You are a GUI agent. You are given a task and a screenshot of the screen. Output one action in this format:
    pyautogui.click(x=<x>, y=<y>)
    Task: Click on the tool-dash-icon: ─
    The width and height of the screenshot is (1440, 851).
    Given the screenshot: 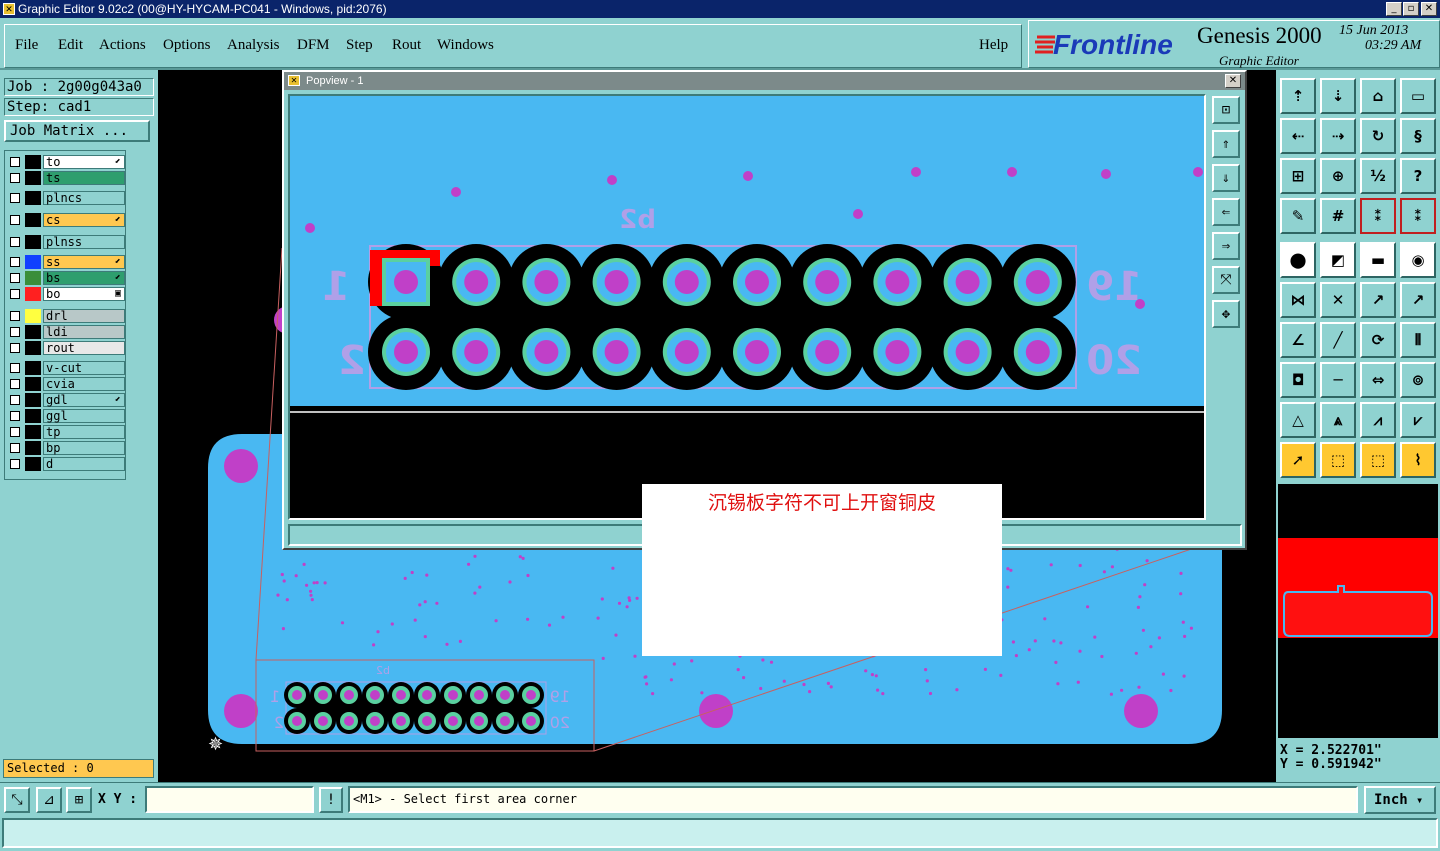 What is the action you would take?
    pyautogui.click(x=1338, y=380)
    